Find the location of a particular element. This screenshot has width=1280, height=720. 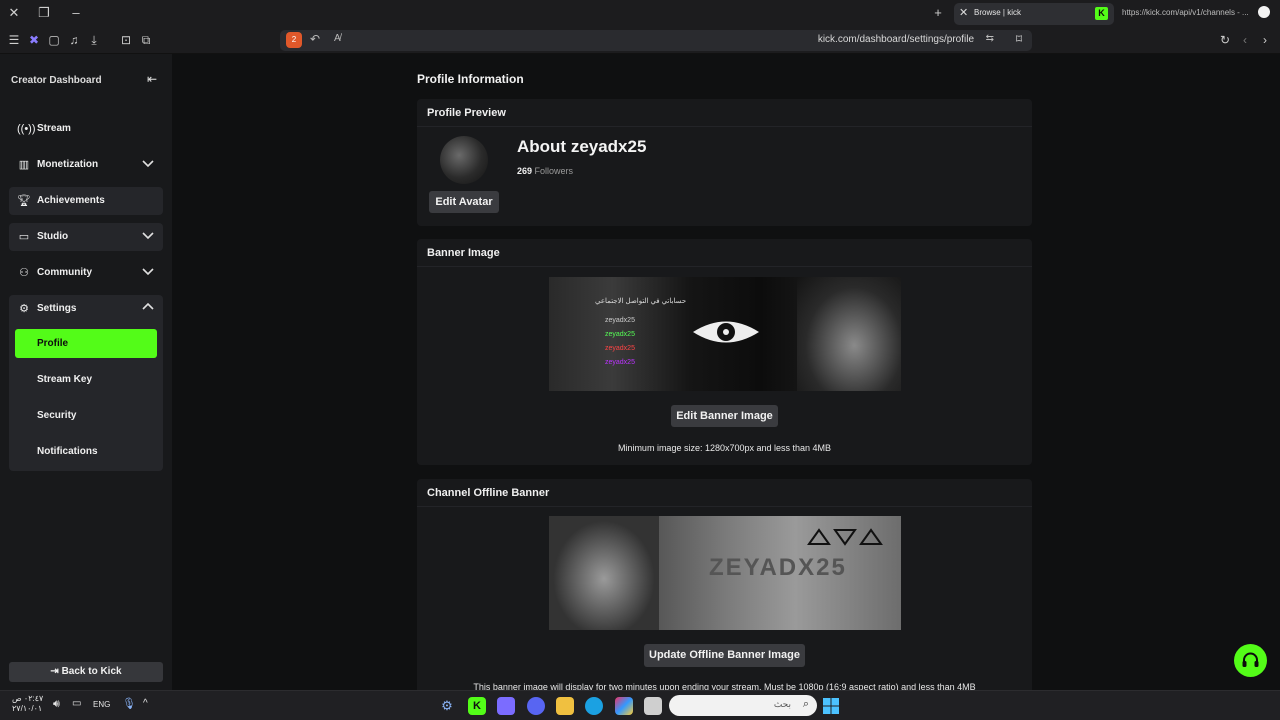

sidebar-item-community: ⚇ Community is located at coordinates (86, 273).